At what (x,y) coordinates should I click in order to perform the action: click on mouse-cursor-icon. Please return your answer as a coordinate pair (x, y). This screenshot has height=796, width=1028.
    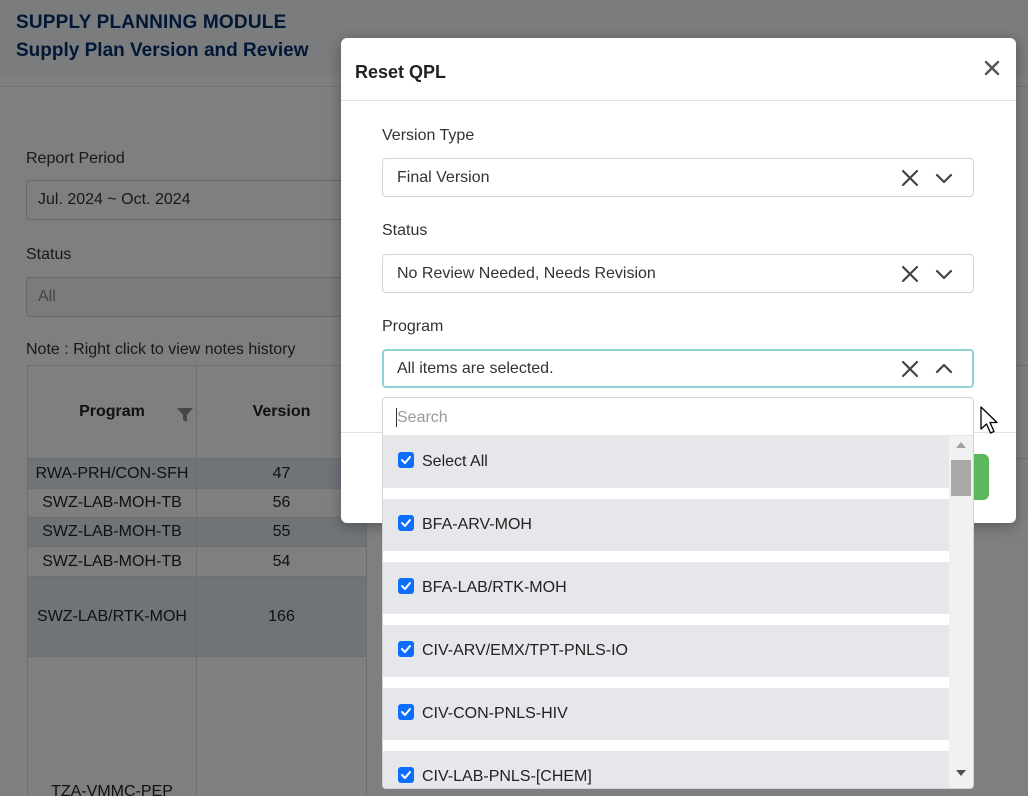
    Looking at the image, I should click on (990, 423).